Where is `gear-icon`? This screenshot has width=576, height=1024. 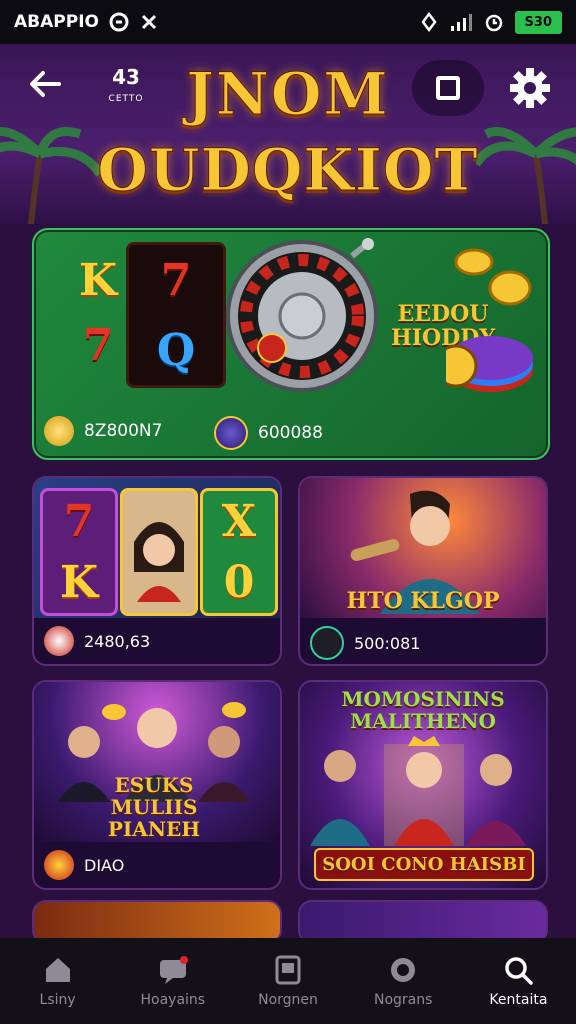
gear-icon is located at coordinates (530, 88).